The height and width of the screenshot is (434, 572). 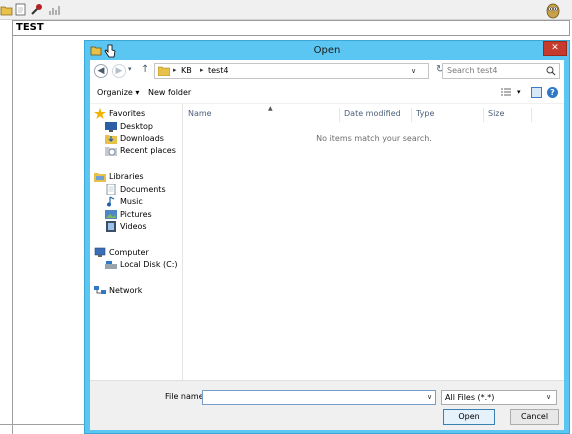 I want to click on nav-label: Downloads, so click(x=142, y=138).